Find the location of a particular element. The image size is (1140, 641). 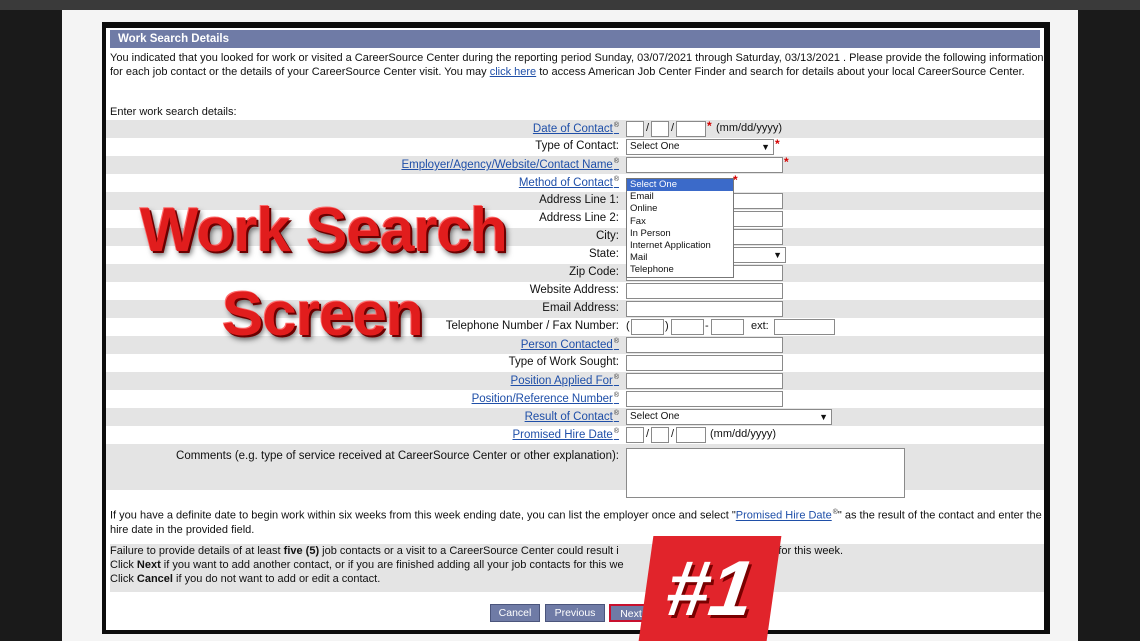

result-of-contact-label-text: Result of Contact is located at coordinates (568, 416).